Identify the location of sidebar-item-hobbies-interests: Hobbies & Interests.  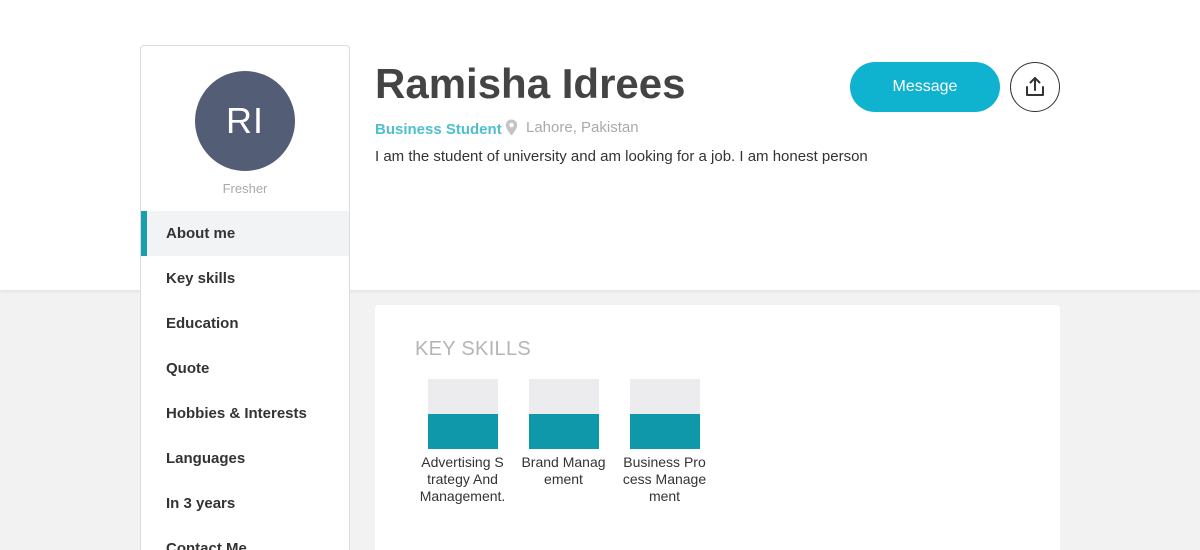
(245, 413).